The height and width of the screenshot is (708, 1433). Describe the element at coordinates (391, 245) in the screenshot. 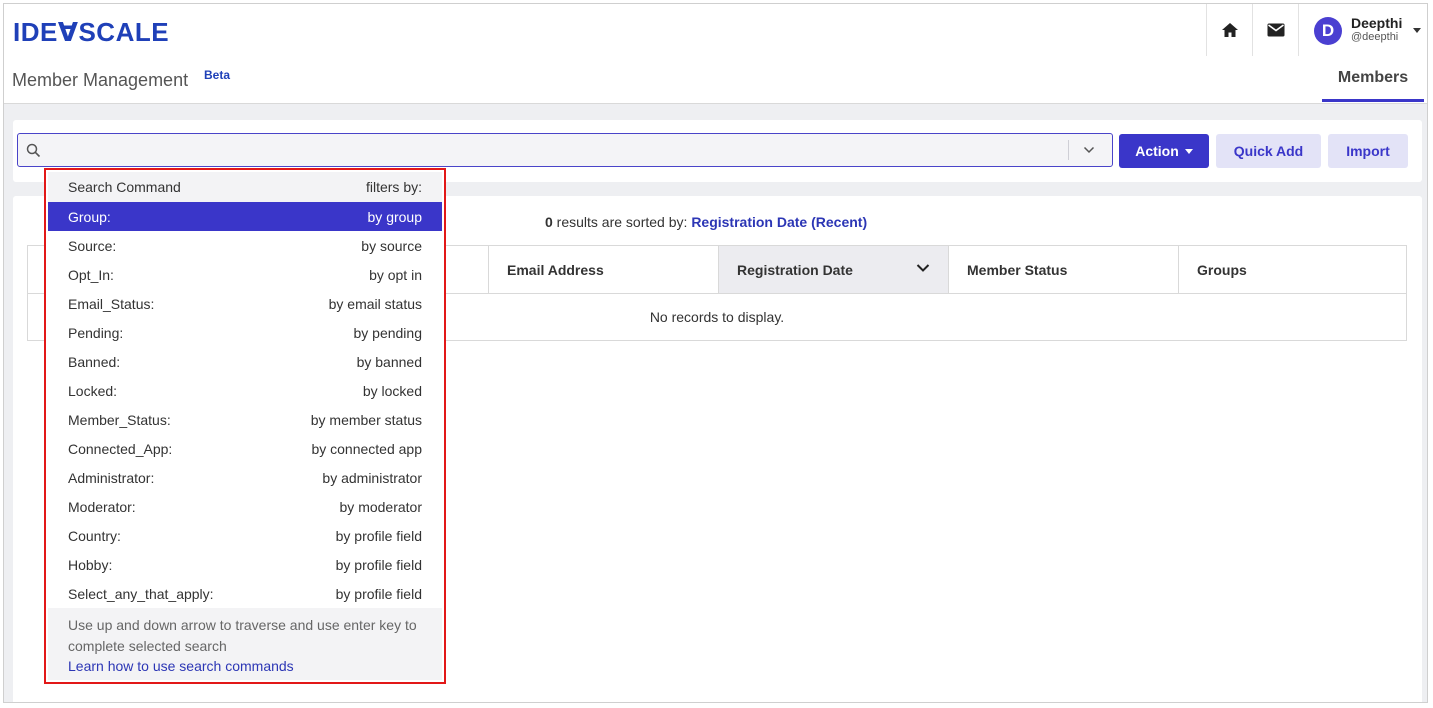

I see `command-desc: by source` at that location.